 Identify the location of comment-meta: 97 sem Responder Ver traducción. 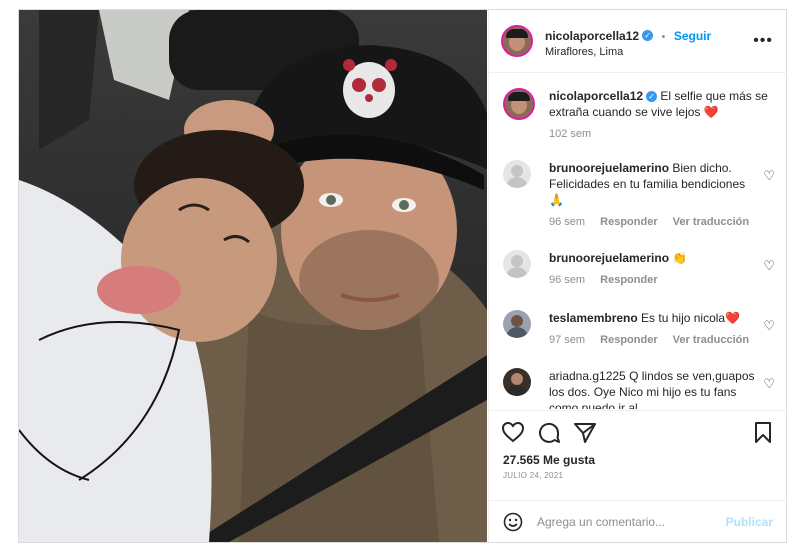
(655, 340).